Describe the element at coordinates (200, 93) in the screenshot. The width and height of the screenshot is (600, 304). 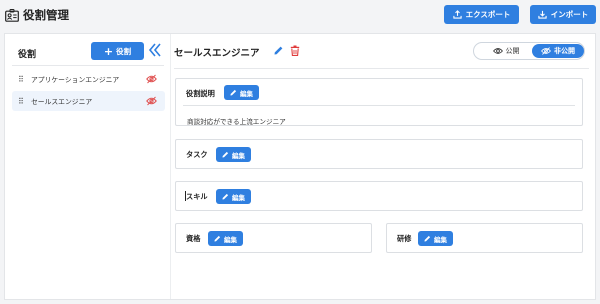
I see `section-title: 役割説明` at that location.